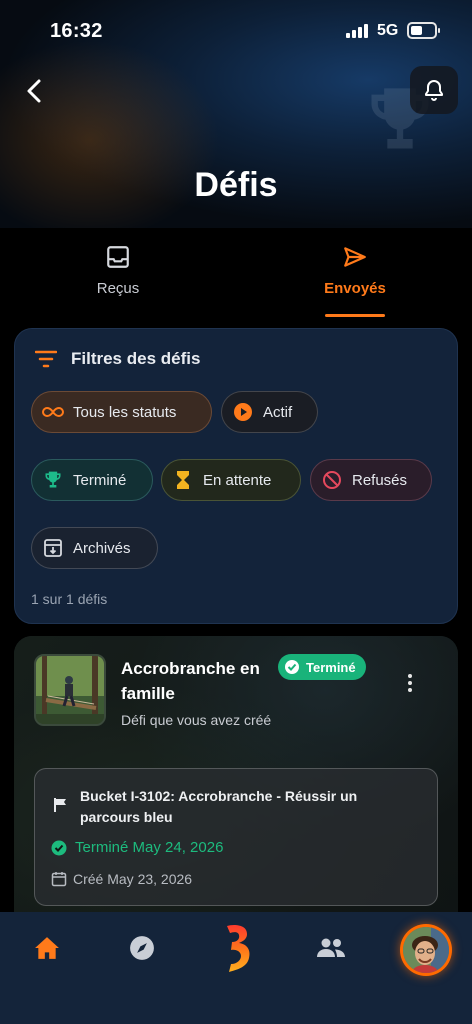  What do you see at coordinates (331, 667) in the screenshot?
I see `status-badge-label: Terminé` at bounding box center [331, 667].